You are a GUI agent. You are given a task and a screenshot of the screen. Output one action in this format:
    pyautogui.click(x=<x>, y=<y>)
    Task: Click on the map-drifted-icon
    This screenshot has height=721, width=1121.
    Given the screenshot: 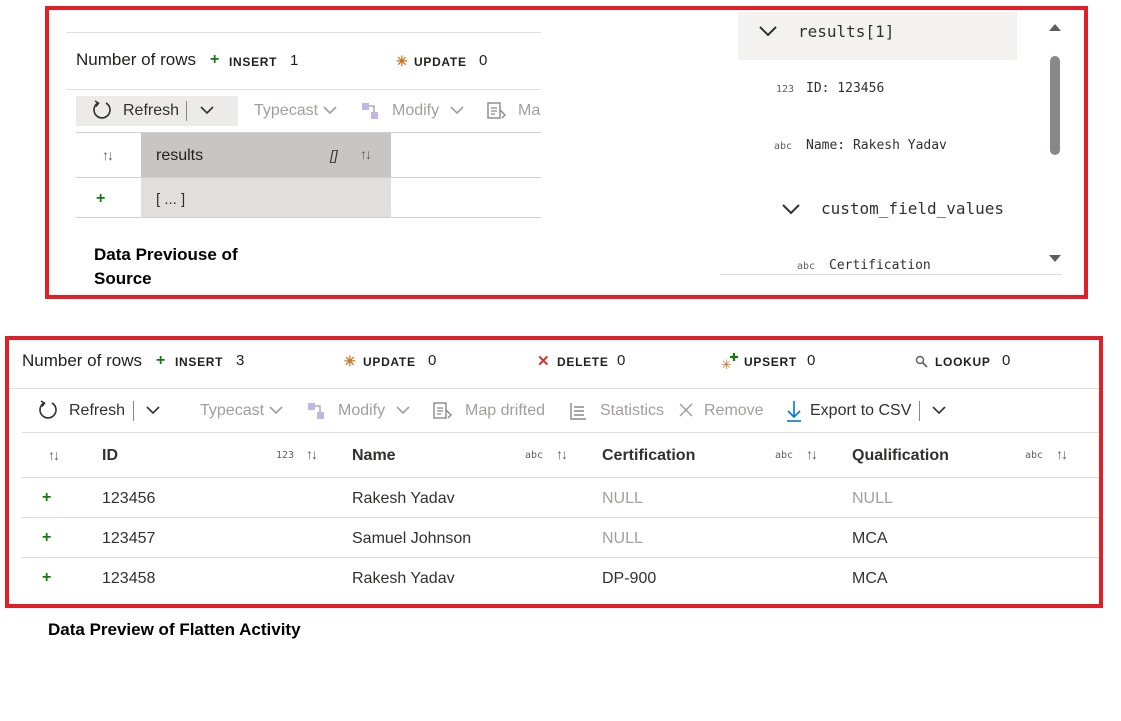 What is the action you would take?
    pyautogui.click(x=443, y=411)
    